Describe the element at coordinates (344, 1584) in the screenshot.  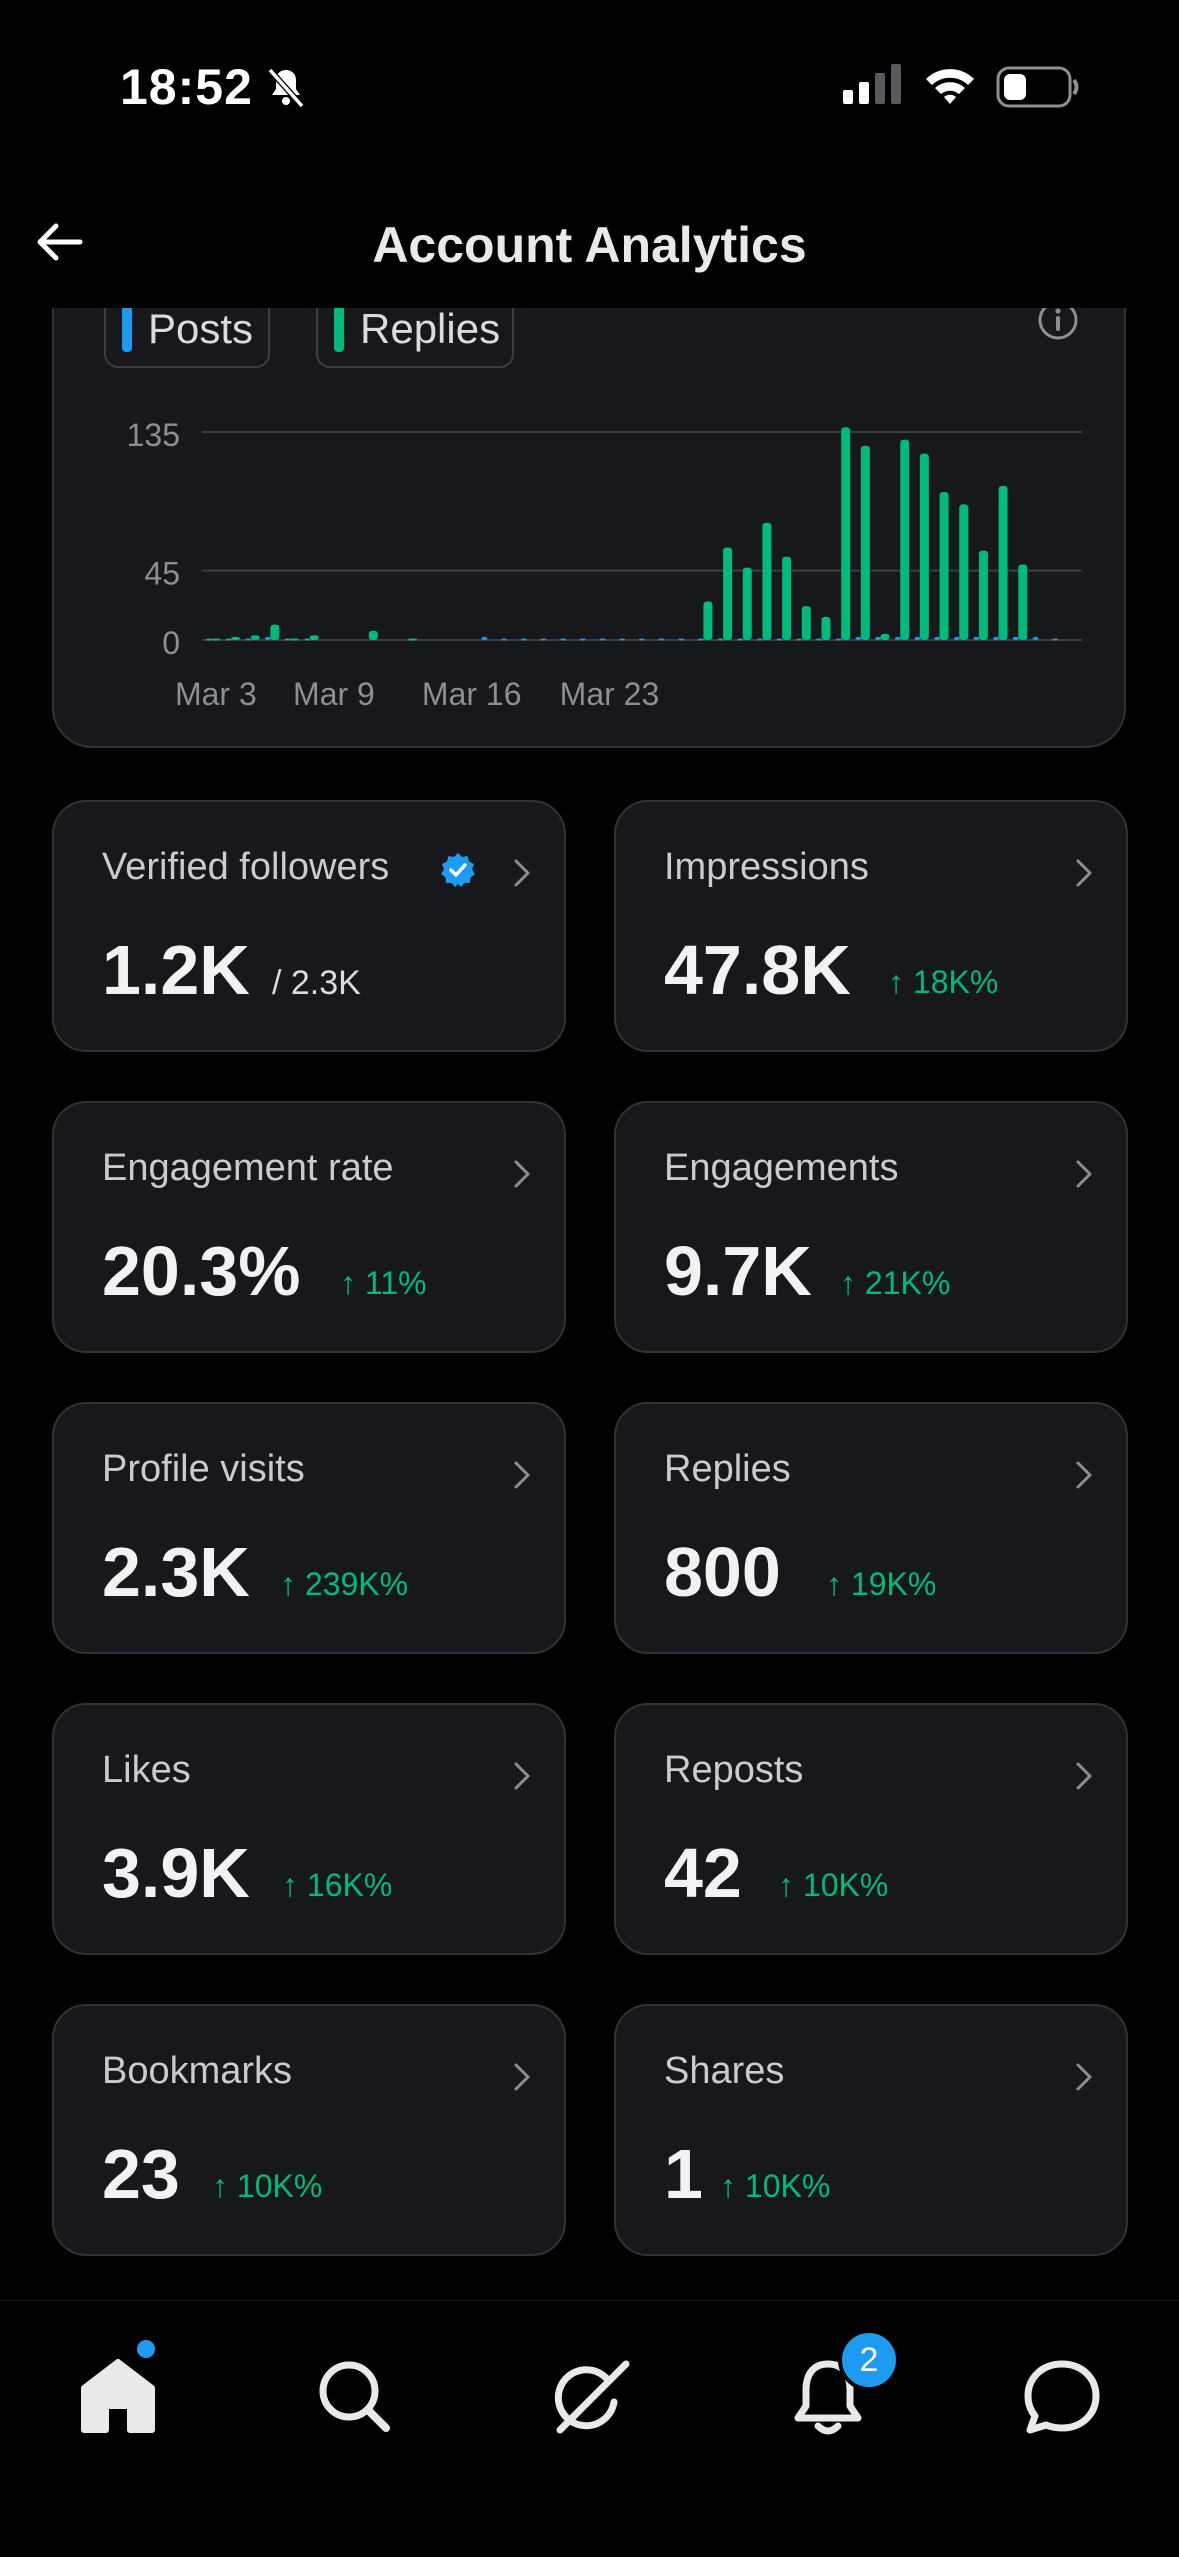
I see `metric-change: ↑ 239K%` at that location.